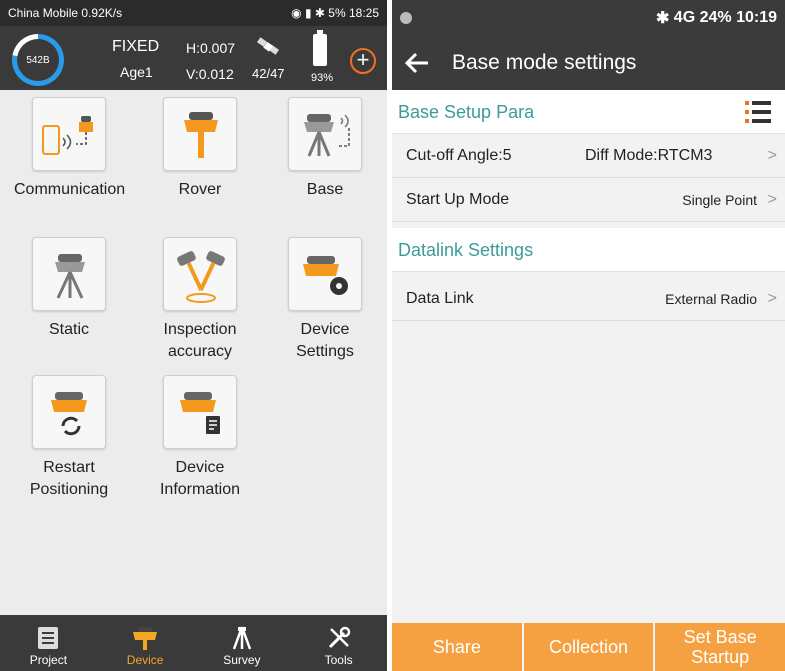 The height and width of the screenshot is (671, 785). What do you see at coordinates (136, 72) in the screenshot?
I see `age-label: Age1` at bounding box center [136, 72].